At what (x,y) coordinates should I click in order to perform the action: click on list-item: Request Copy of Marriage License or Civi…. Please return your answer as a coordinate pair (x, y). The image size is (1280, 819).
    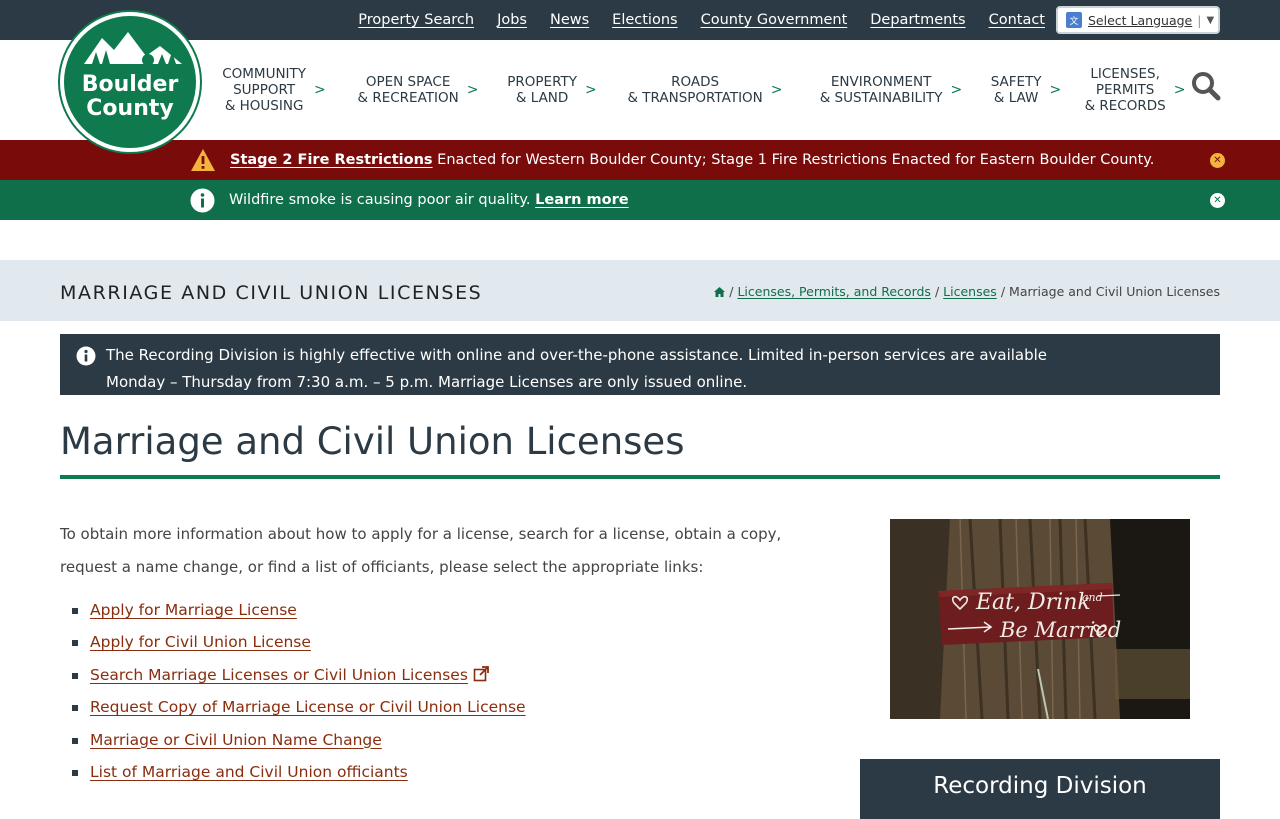
    Looking at the image, I should click on (299, 709).